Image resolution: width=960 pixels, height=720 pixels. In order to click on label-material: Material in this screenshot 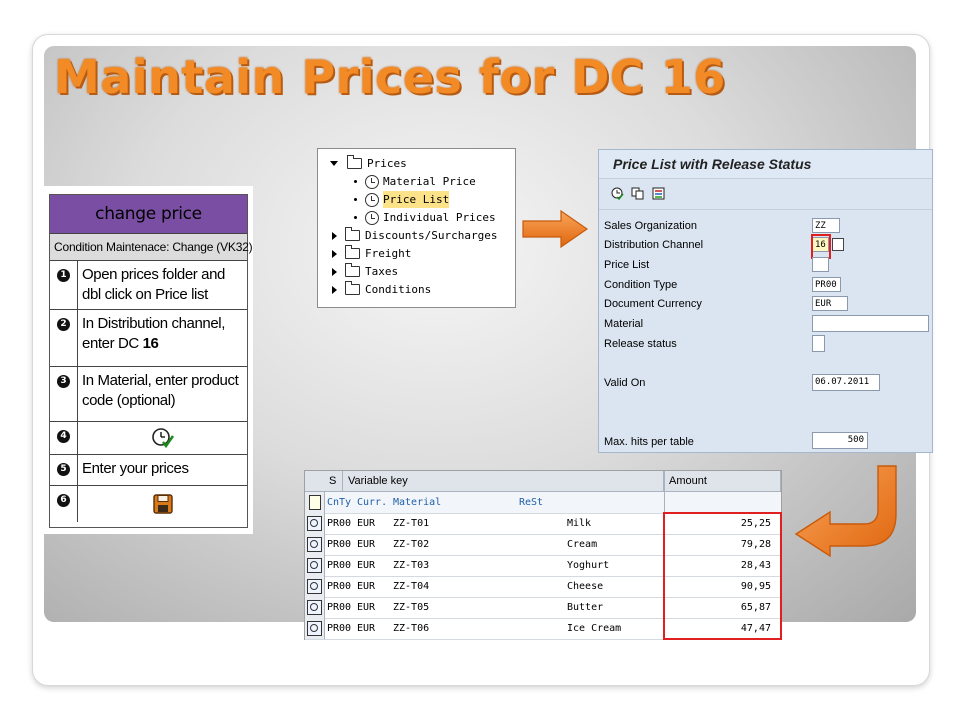, I will do `click(624, 324)`.